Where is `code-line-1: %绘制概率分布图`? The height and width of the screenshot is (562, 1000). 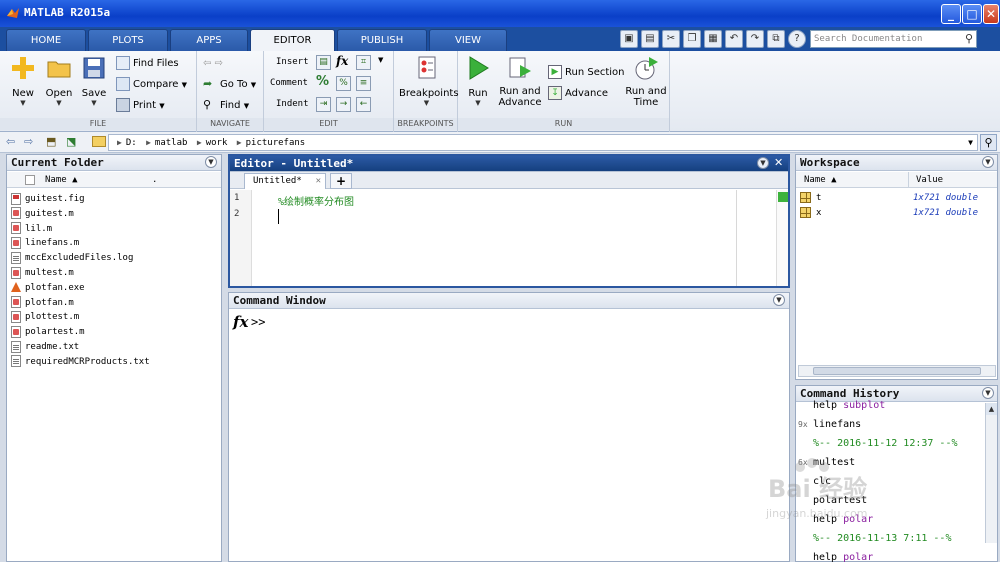 code-line-1: %绘制概率分布图 is located at coordinates (316, 200).